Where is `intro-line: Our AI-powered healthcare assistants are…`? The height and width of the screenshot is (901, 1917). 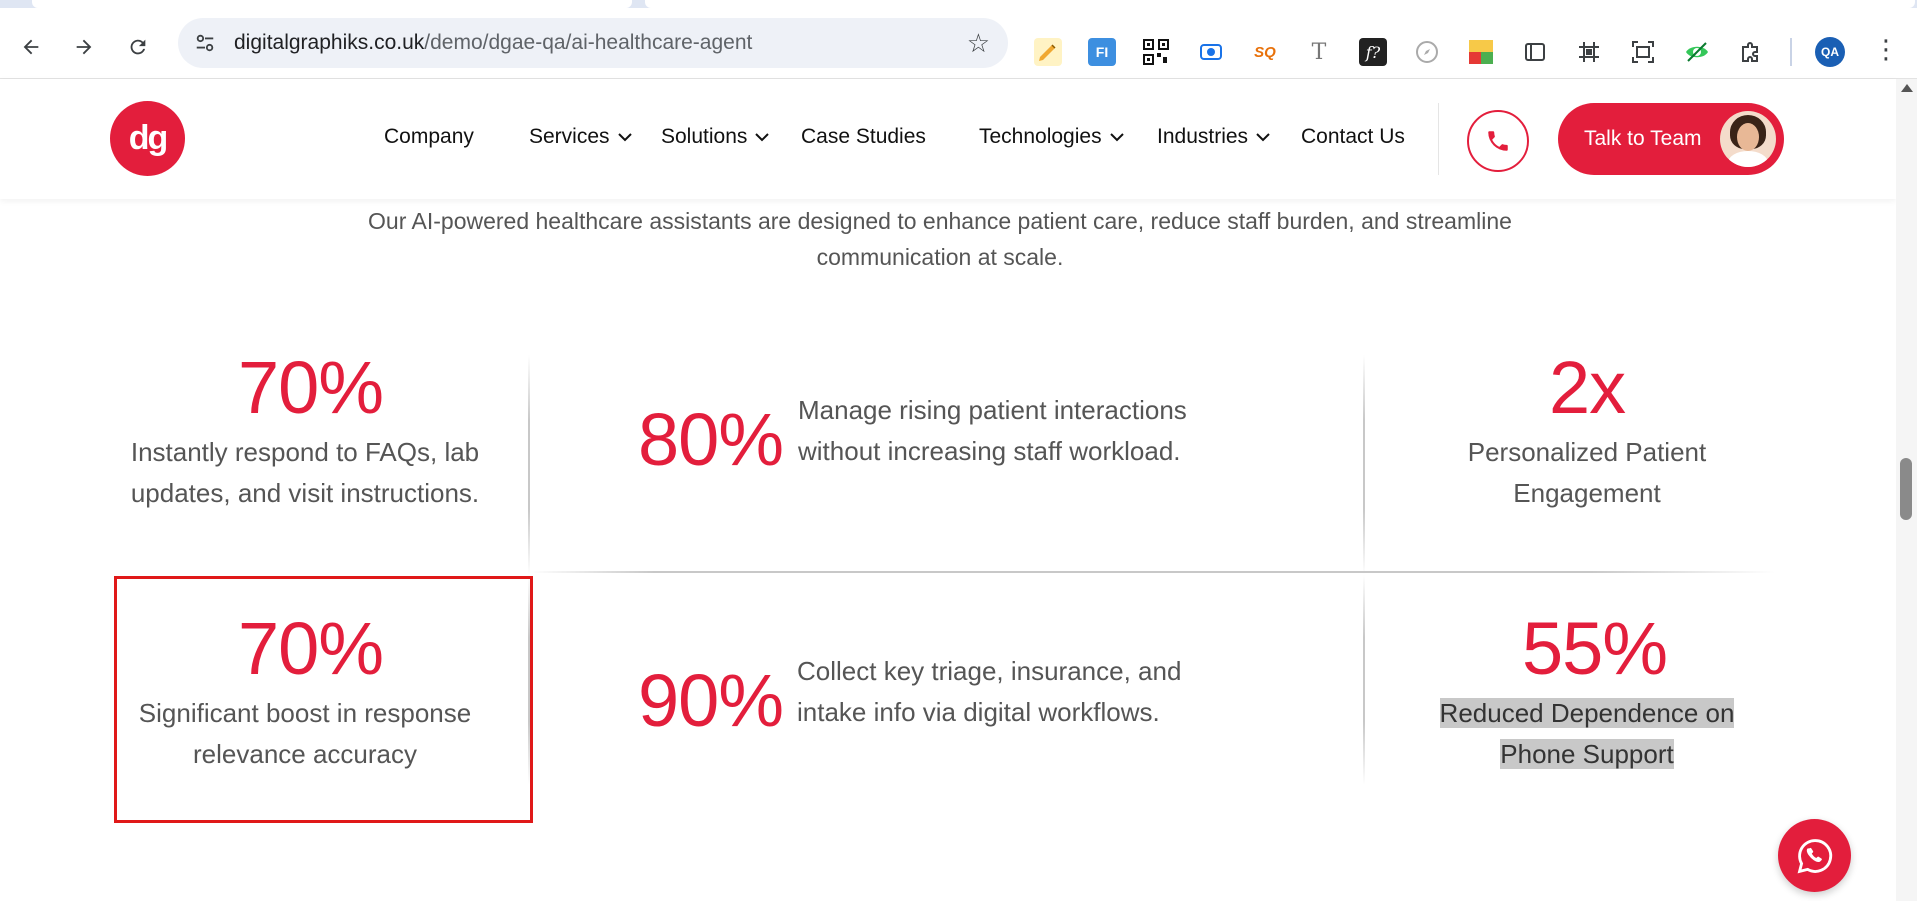
intro-line: Our AI-powered healthcare assistants are… is located at coordinates (940, 221).